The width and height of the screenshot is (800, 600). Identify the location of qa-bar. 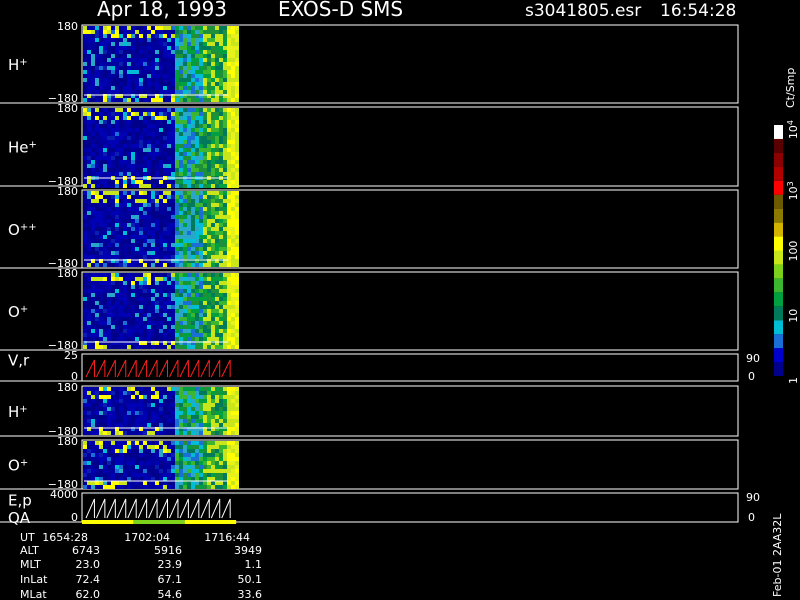
(159, 522).